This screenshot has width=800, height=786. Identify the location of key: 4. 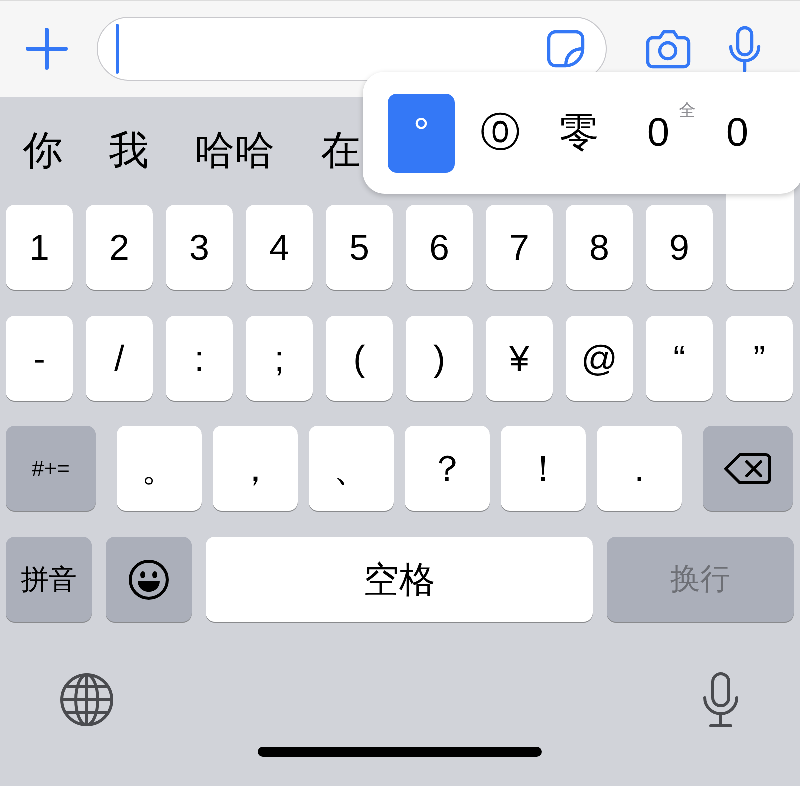
(279, 247).